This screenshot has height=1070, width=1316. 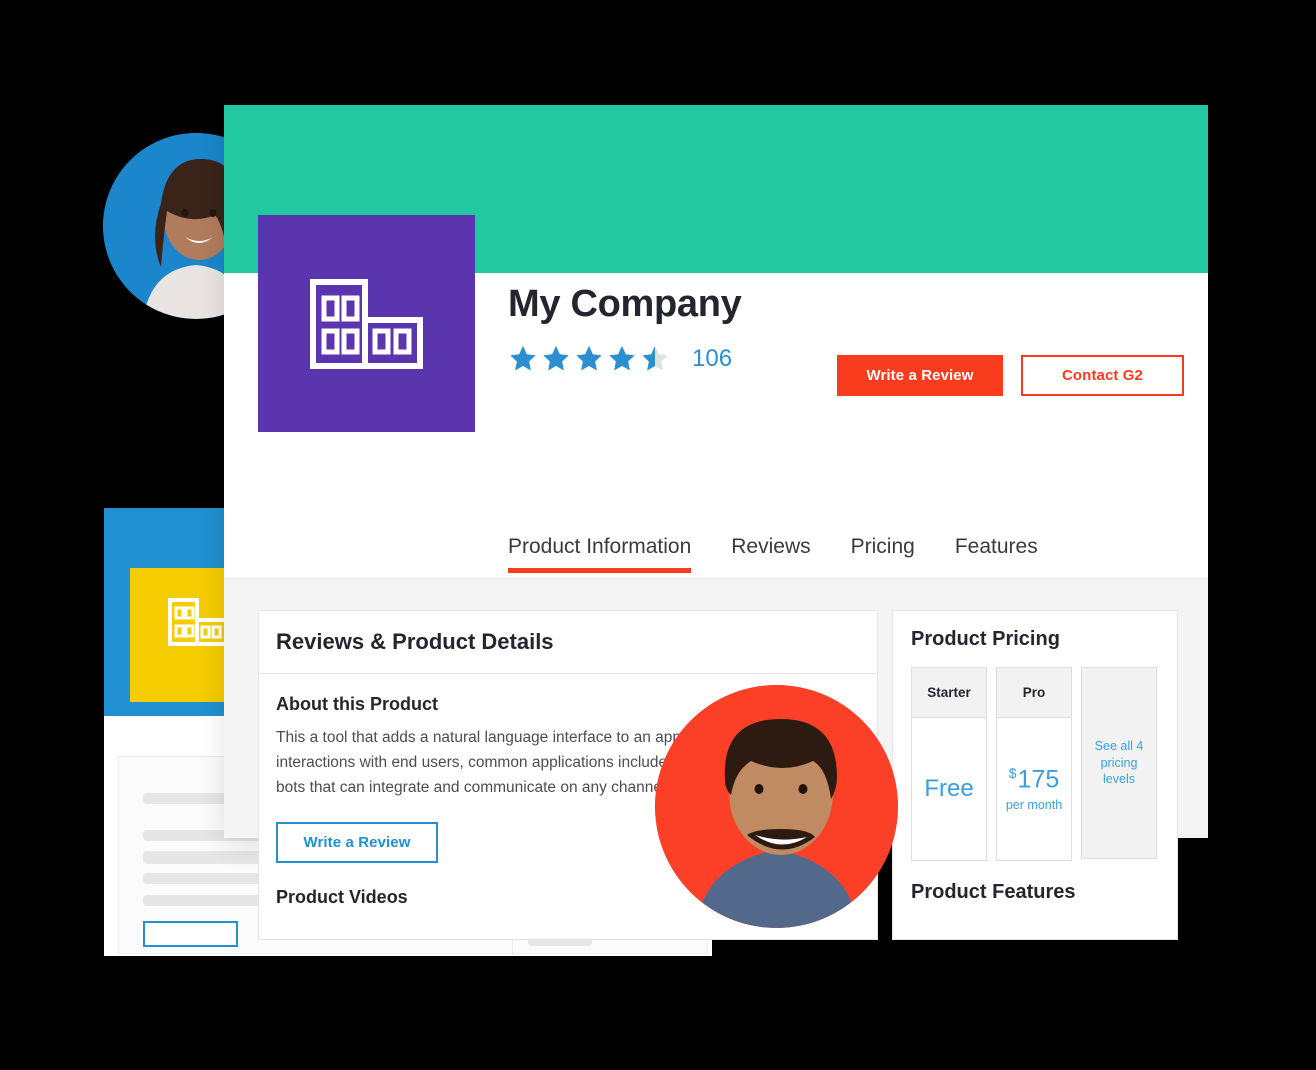 I want to click on pricing-tier-value: Free, so click(x=949, y=789).